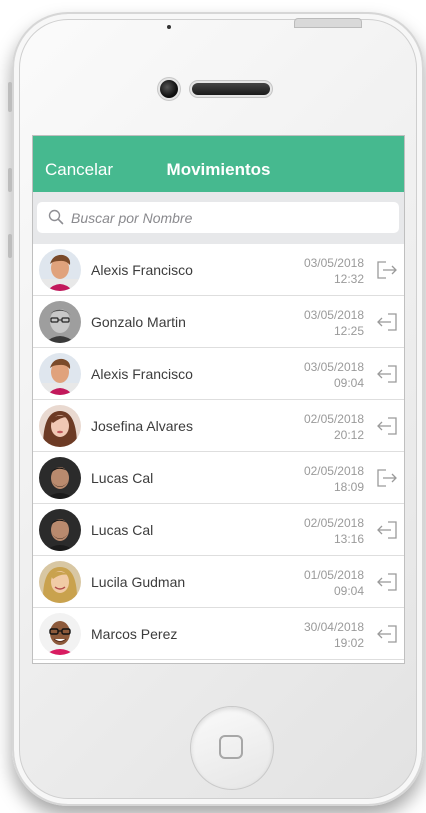 The height and width of the screenshot is (813, 426). Describe the element at coordinates (348, 539) in the screenshot. I see `movement-time: 13:16` at that location.